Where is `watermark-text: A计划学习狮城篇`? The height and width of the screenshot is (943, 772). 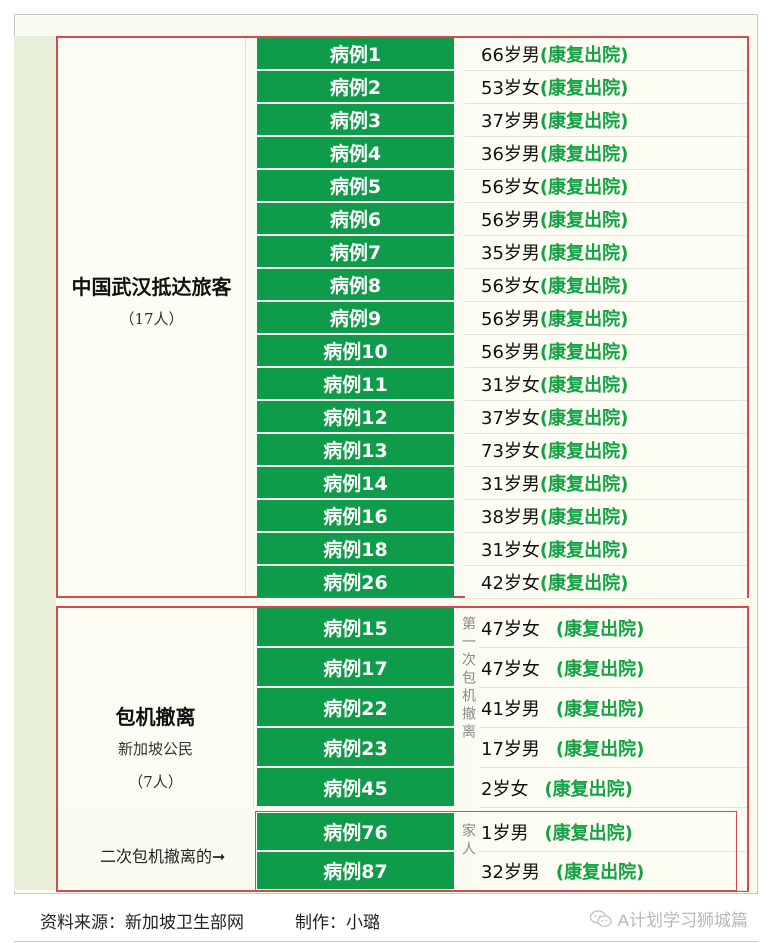 watermark-text: A计划学习狮城篇 is located at coordinates (682, 920).